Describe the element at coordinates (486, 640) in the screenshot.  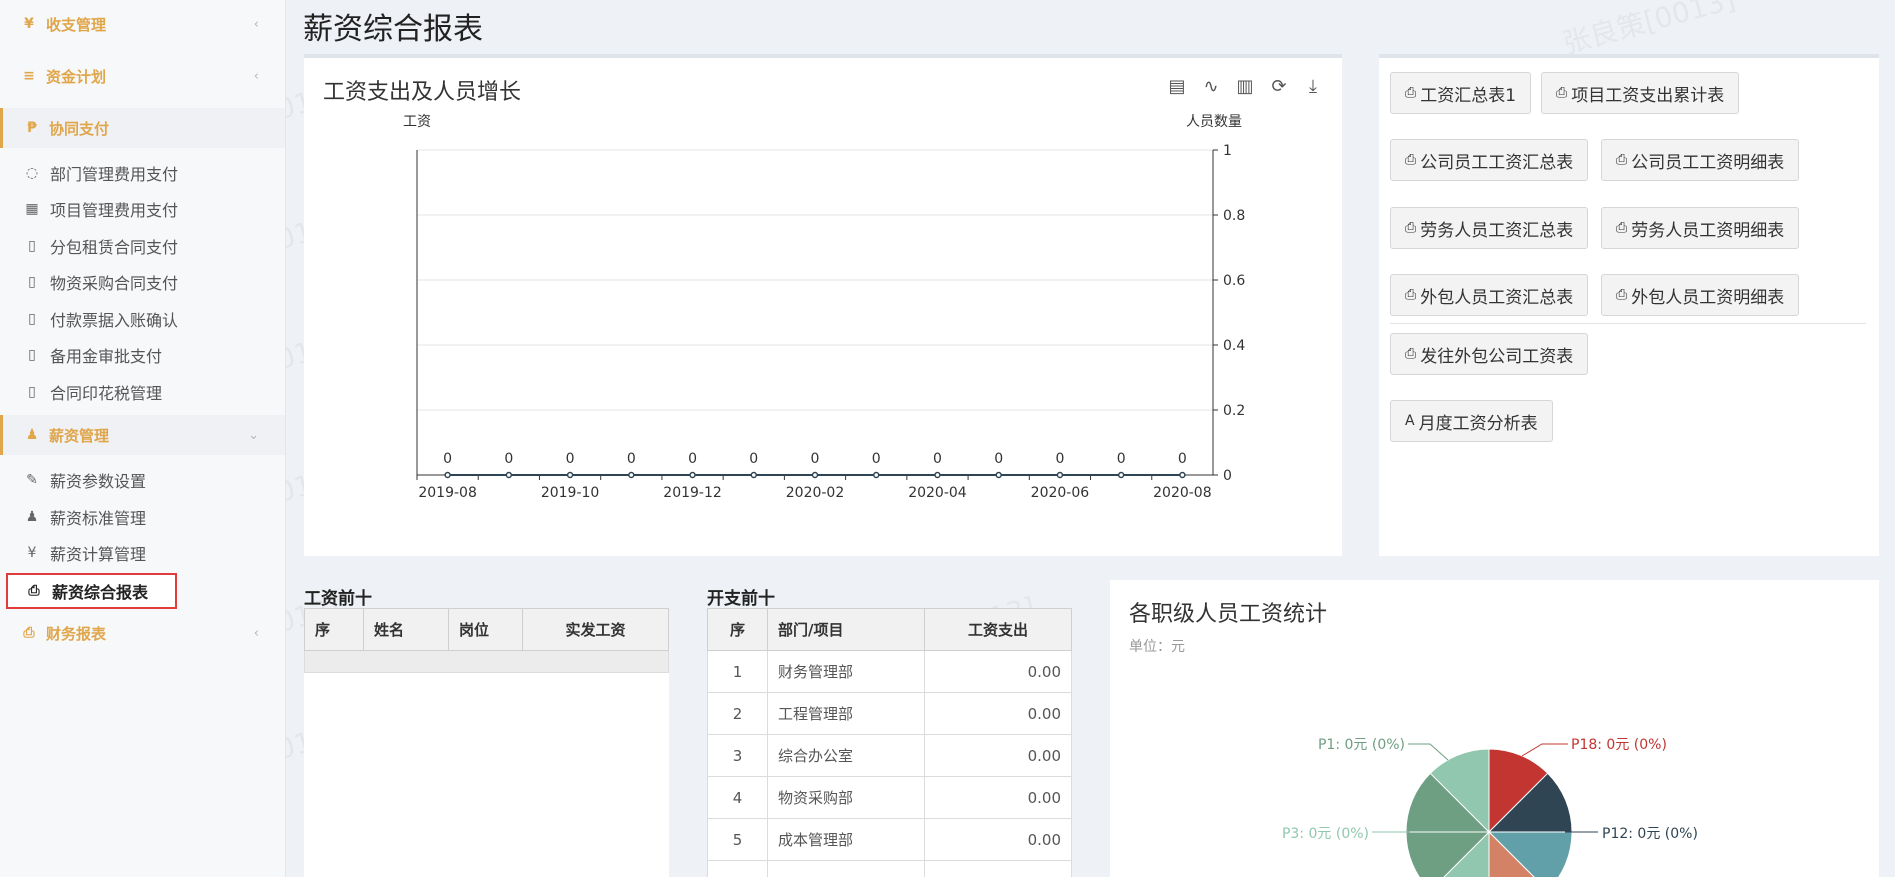
I see `top-salary-table: 序 姓名 岗位 实发工资` at that location.